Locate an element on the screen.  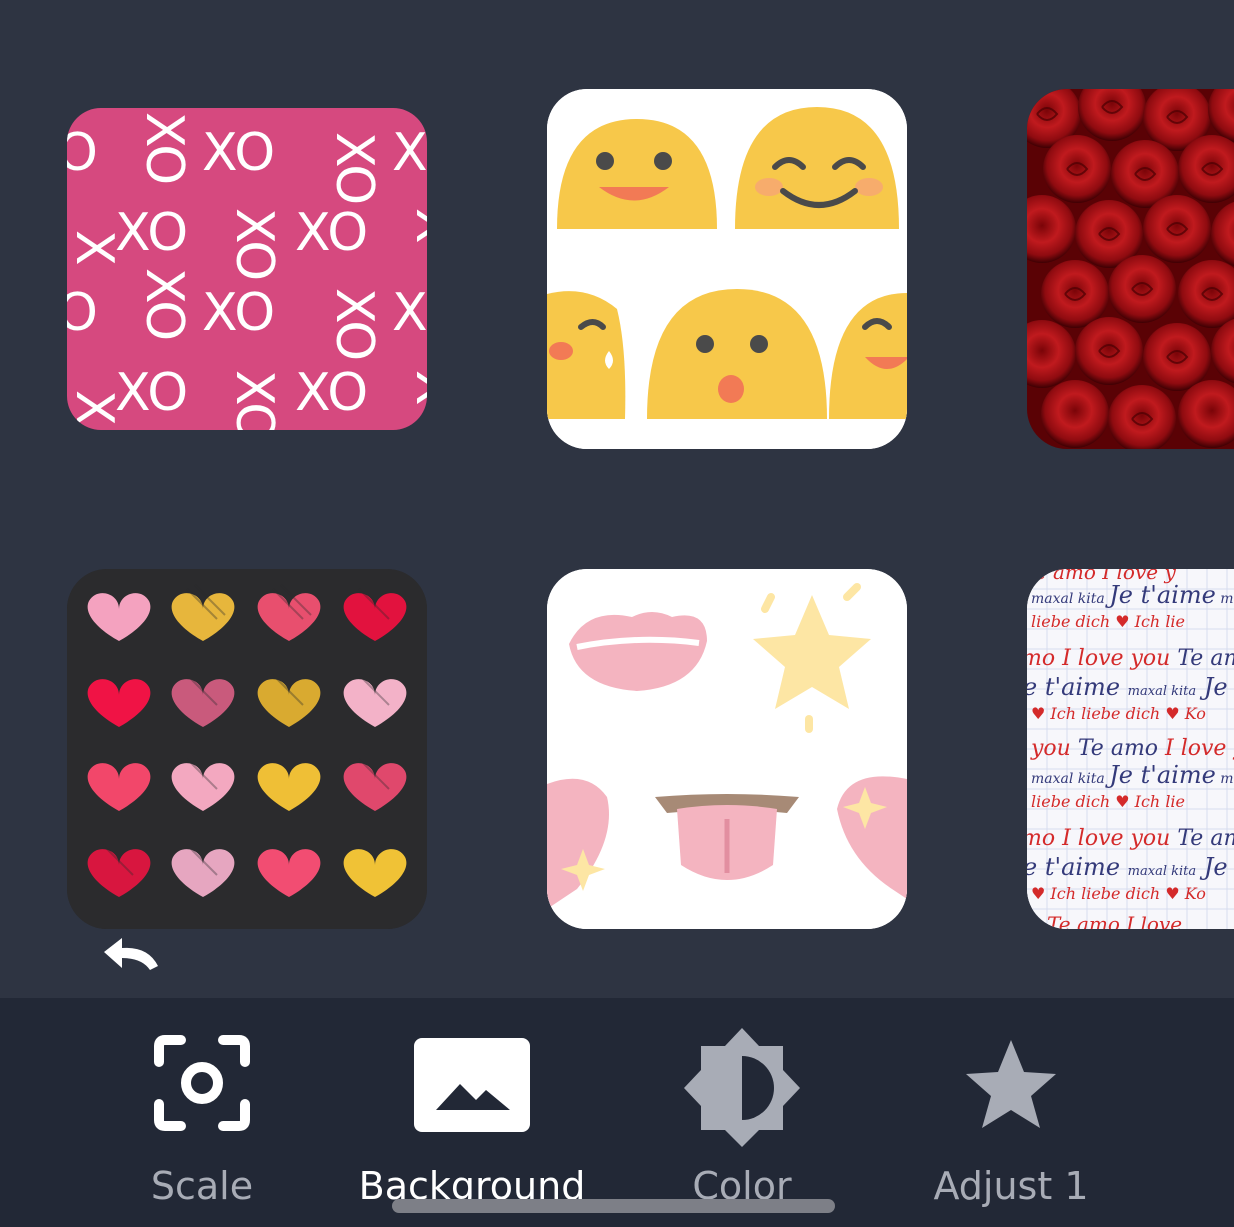
undo-icon is located at coordinates (129, 954).